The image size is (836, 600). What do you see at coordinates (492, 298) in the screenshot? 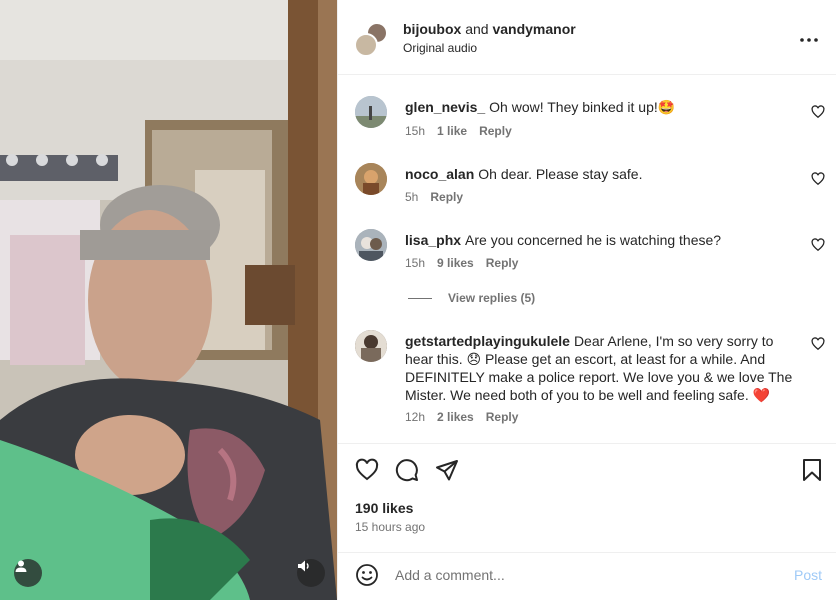
I see `view-replies-label: View replies (5)` at bounding box center [492, 298].